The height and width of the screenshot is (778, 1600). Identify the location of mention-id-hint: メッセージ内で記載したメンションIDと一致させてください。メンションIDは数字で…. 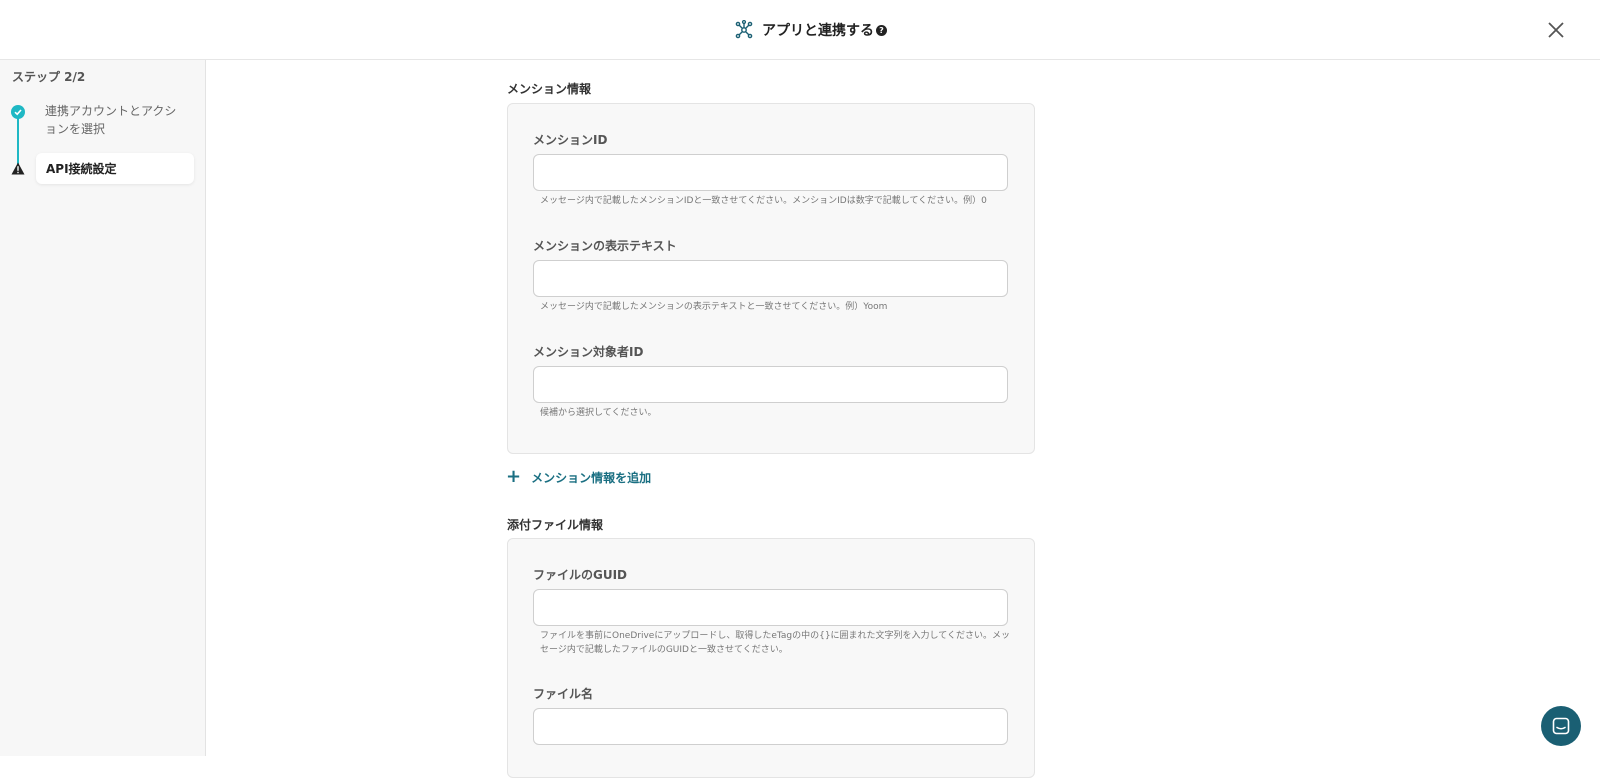
(763, 201).